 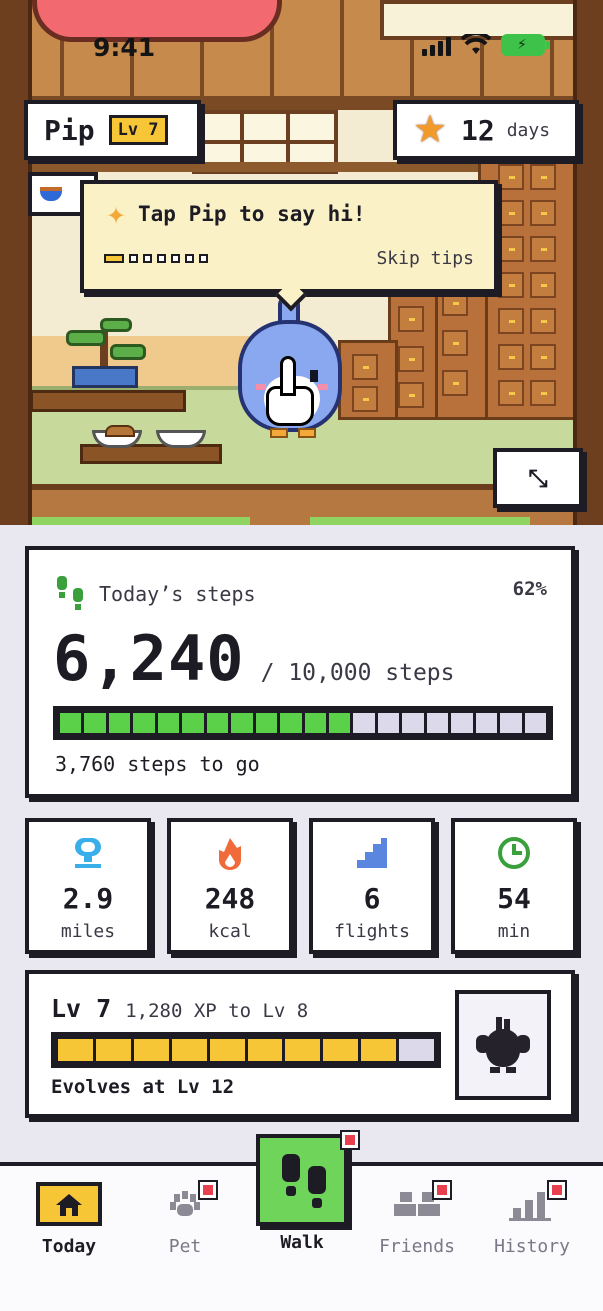 I want to click on level-card: Lv 7 1,280 XP to Lv 8 Evolves at Lv 12, so click(x=300, y=1044).